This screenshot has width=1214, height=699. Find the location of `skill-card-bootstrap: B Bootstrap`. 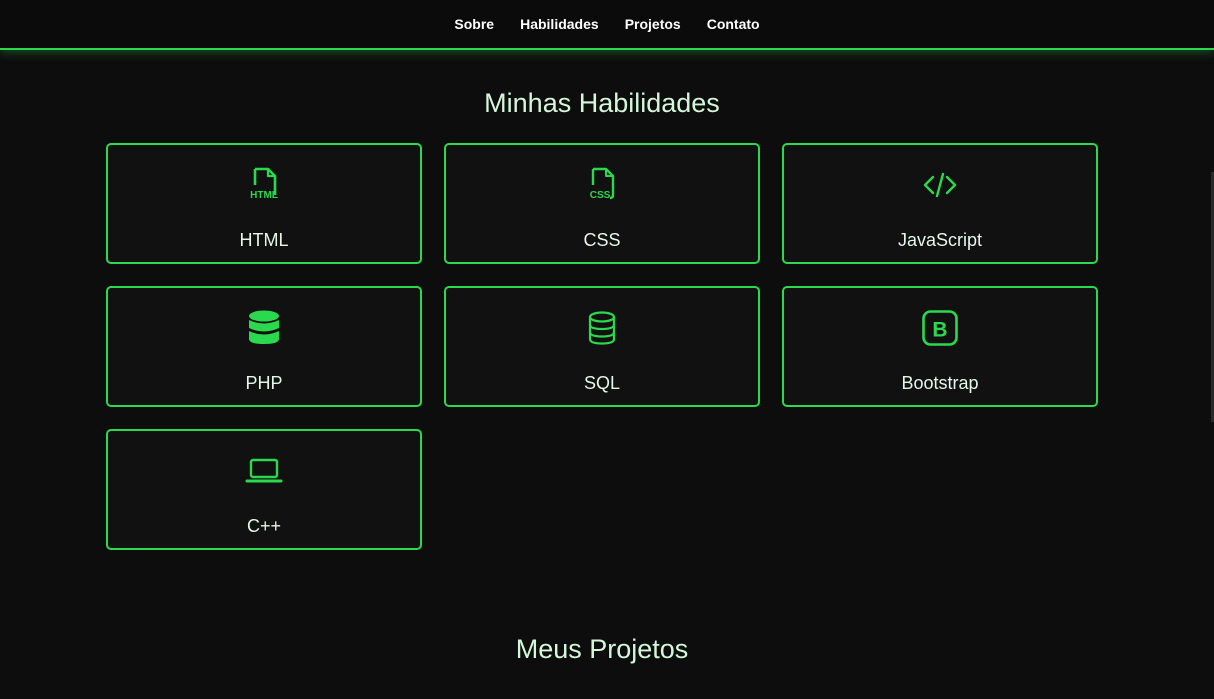

skill-card-bootstrap: B Bootstrap is located at coordinates (940, 346).